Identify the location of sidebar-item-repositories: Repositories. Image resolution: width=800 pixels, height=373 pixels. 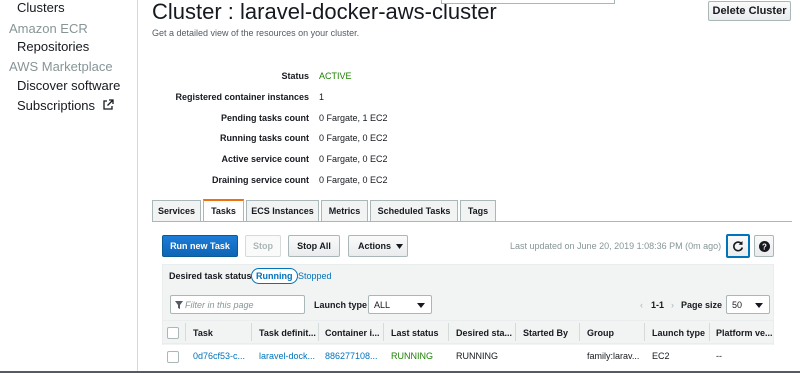
(53, 46).